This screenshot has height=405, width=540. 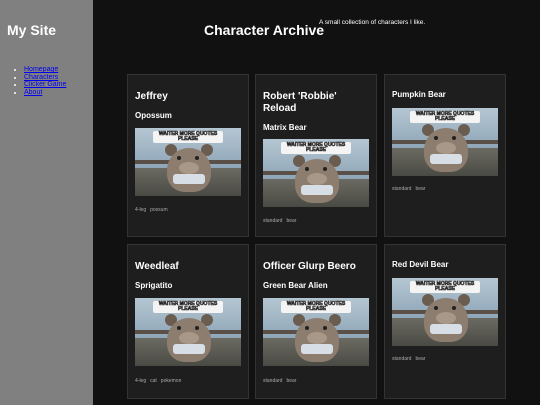 I want to click on page-subtitle: A small collection of characters I like., so click(x=372, y=22).